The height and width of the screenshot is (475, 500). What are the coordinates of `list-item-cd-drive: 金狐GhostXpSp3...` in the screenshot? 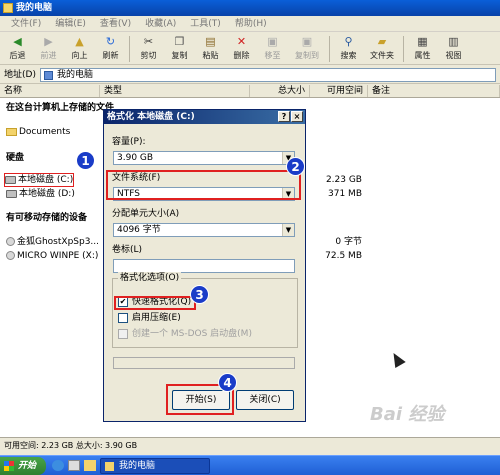 It's located at (52, 242).